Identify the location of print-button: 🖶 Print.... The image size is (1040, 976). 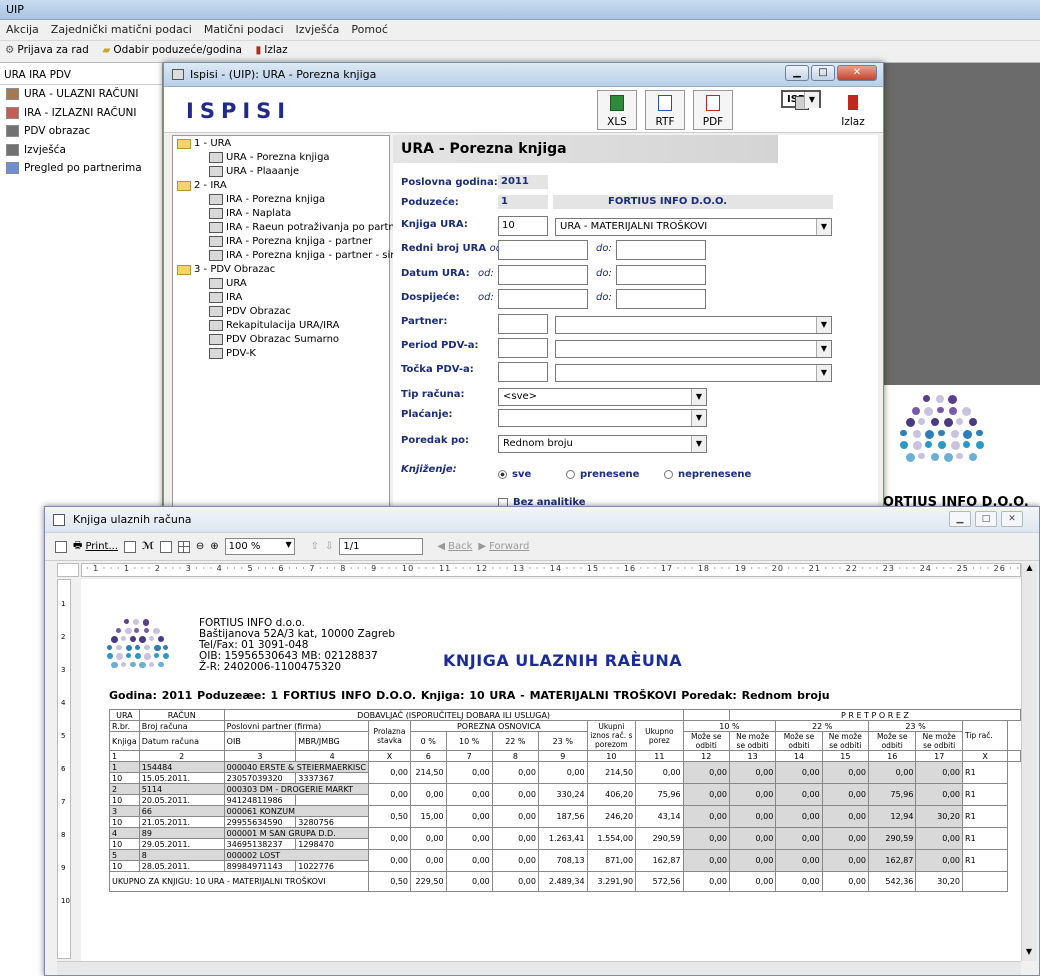
(95, 546).